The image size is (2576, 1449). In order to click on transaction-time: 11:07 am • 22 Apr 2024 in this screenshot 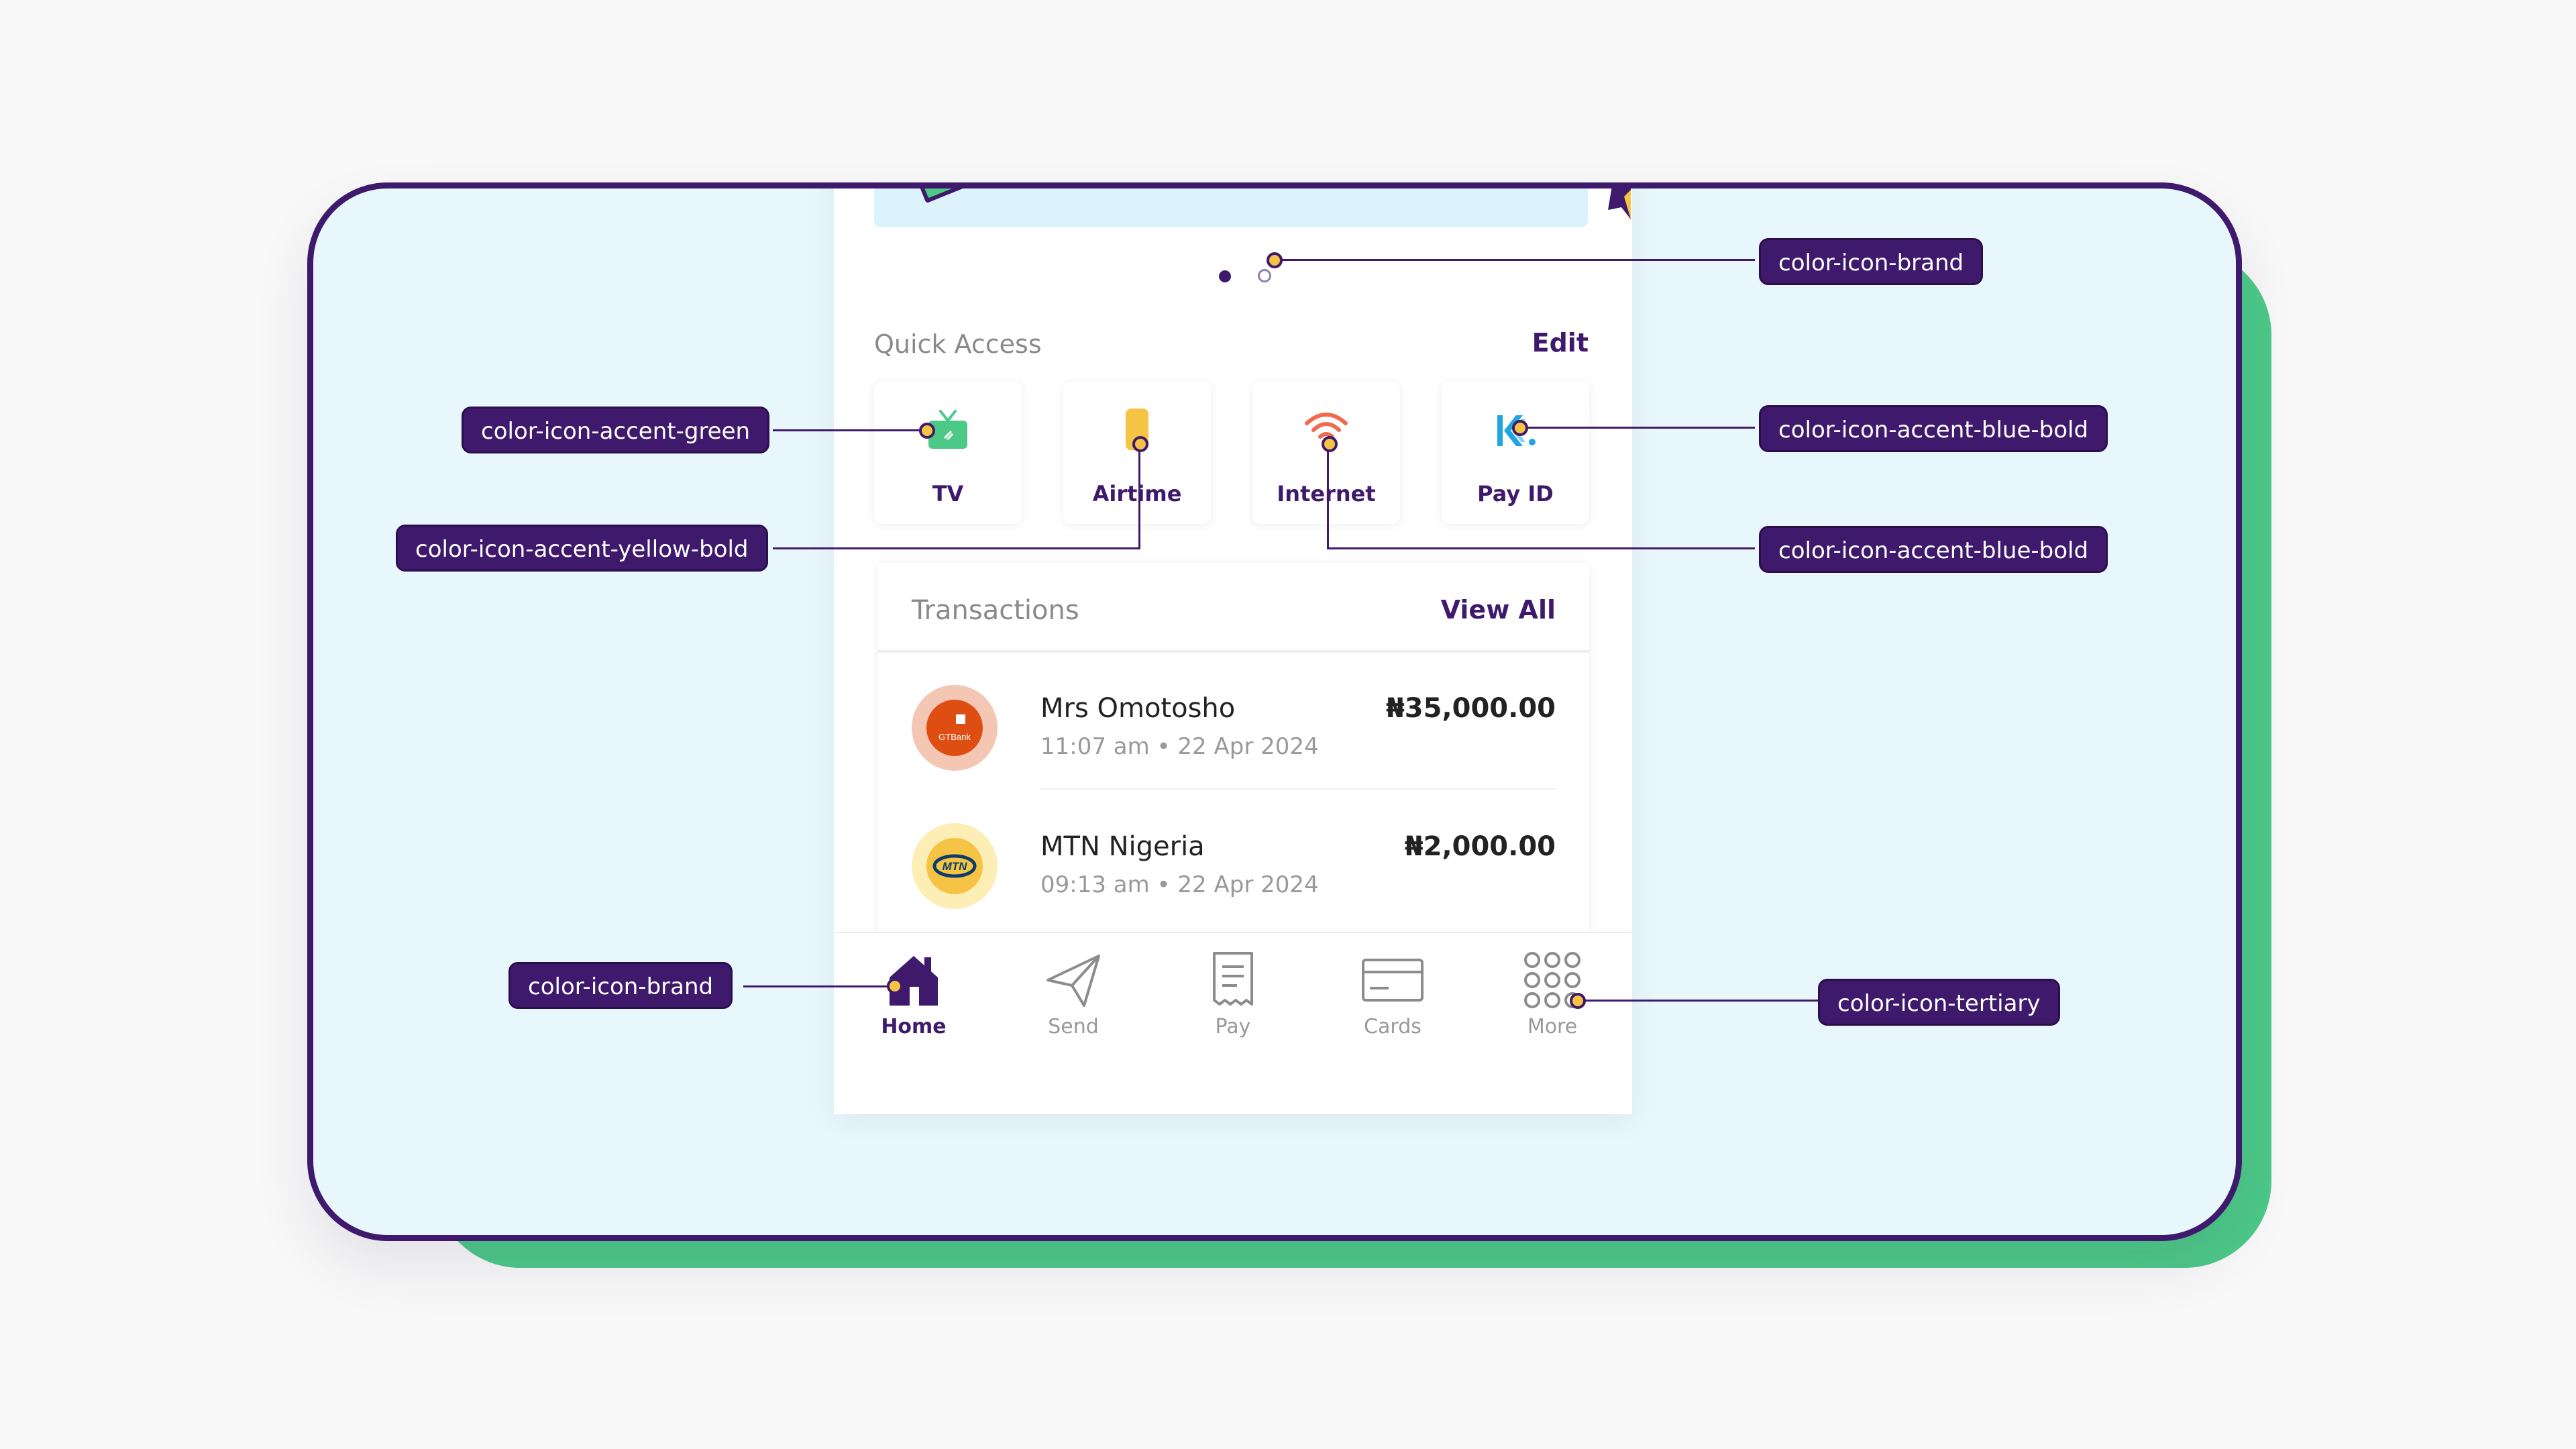, I will do `click(1179, 746)`.